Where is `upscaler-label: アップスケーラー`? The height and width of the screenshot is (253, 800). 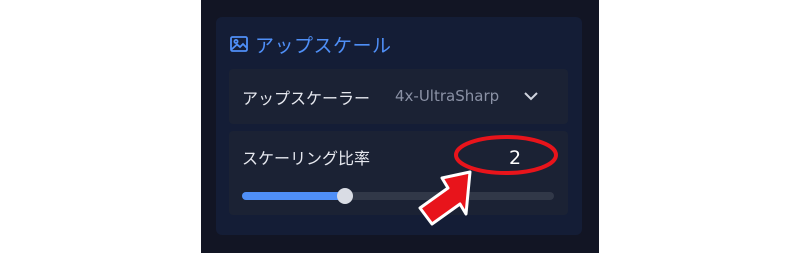
upscaler-label: アップスケーラー is located at coordinates (306, 98).